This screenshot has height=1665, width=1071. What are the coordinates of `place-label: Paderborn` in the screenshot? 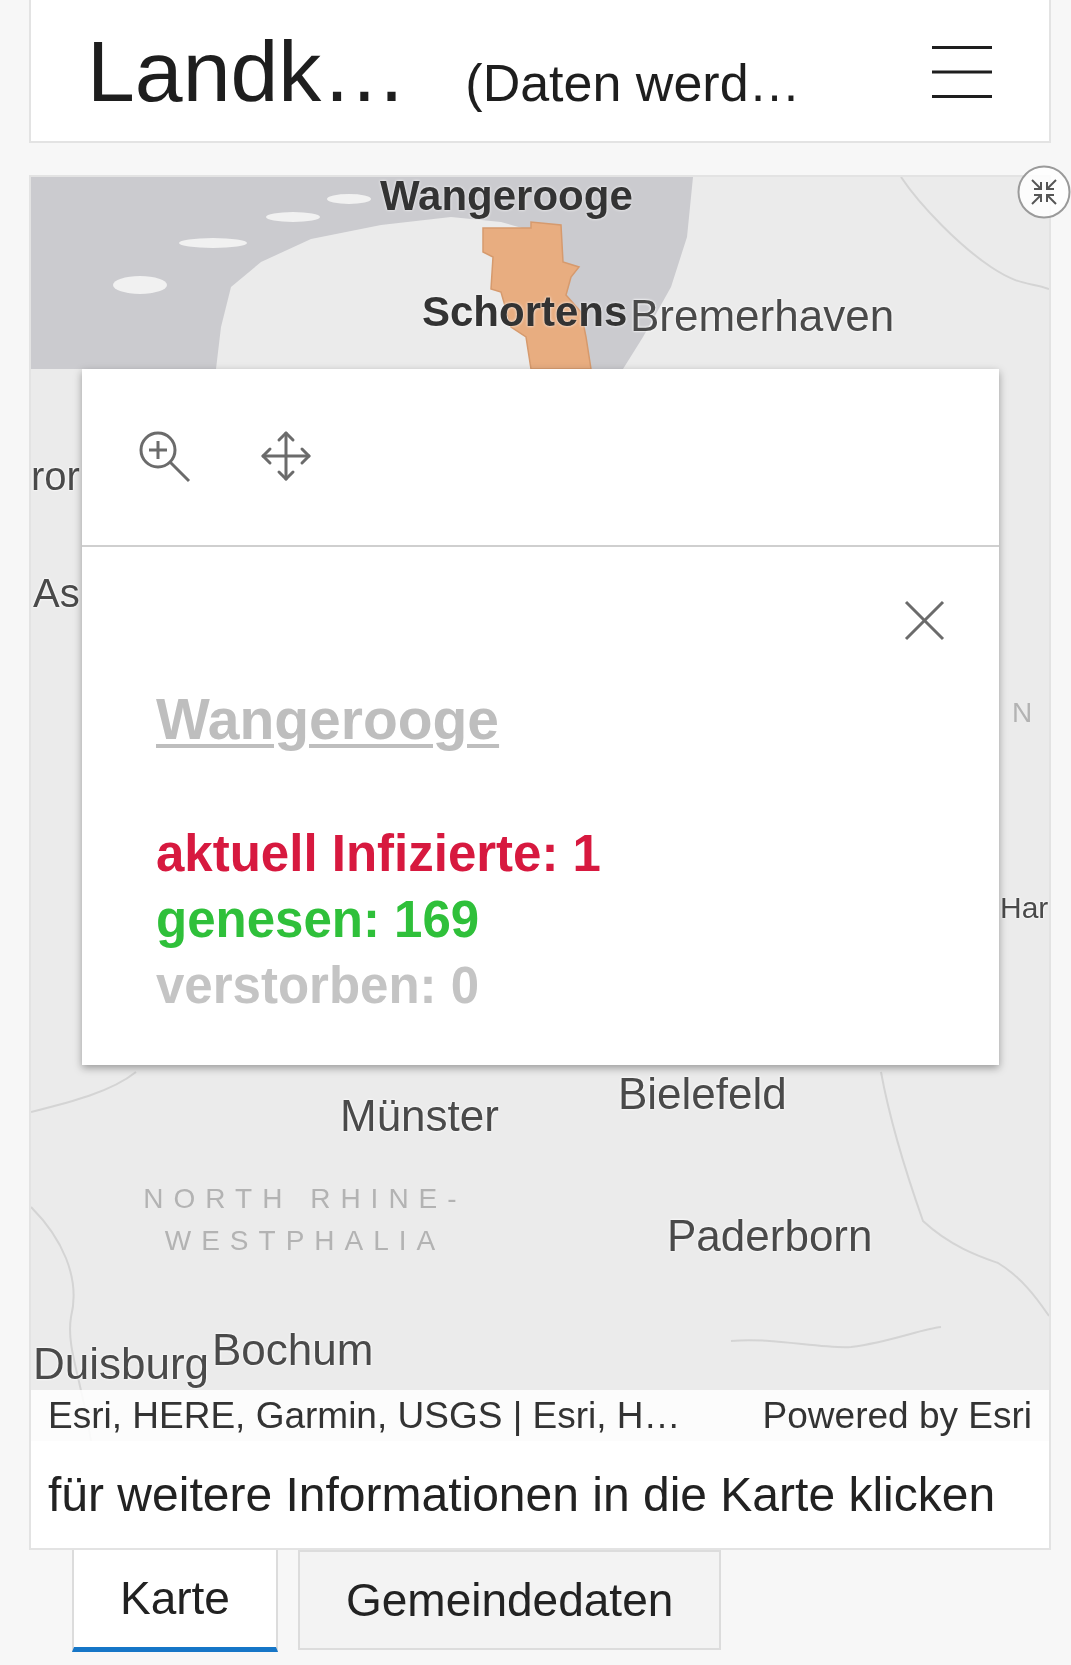 It's located at (770, 1236).